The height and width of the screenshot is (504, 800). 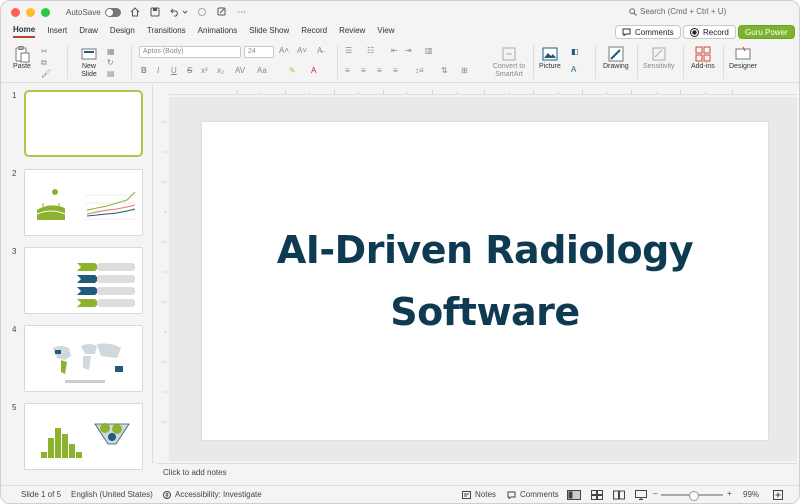 What do you see at coordinates (262, 70) in the screenshot?
I see `change-case-icon: Aa` at bounding box center [262, 70].